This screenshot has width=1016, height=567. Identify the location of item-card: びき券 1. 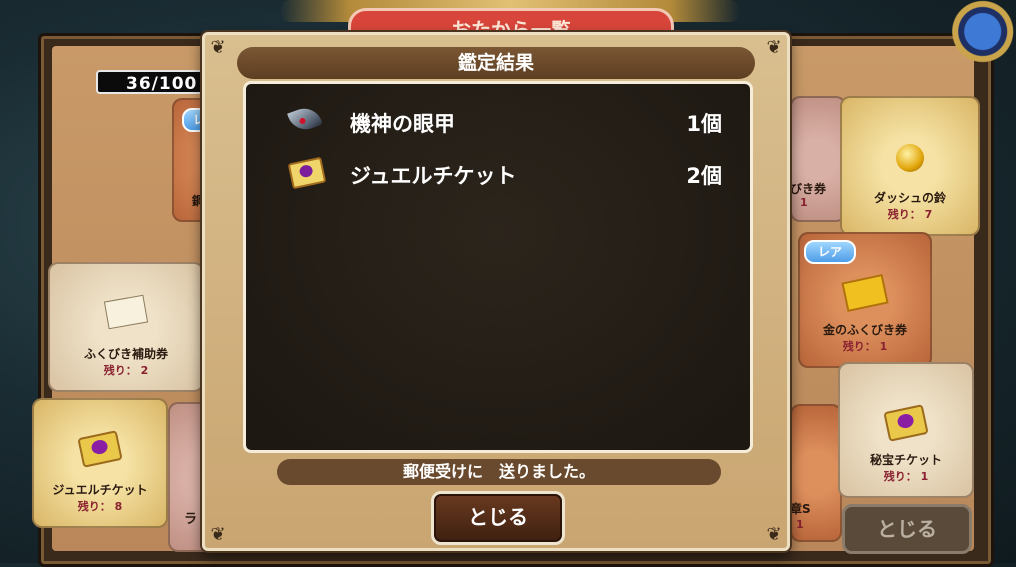
(818, 159).